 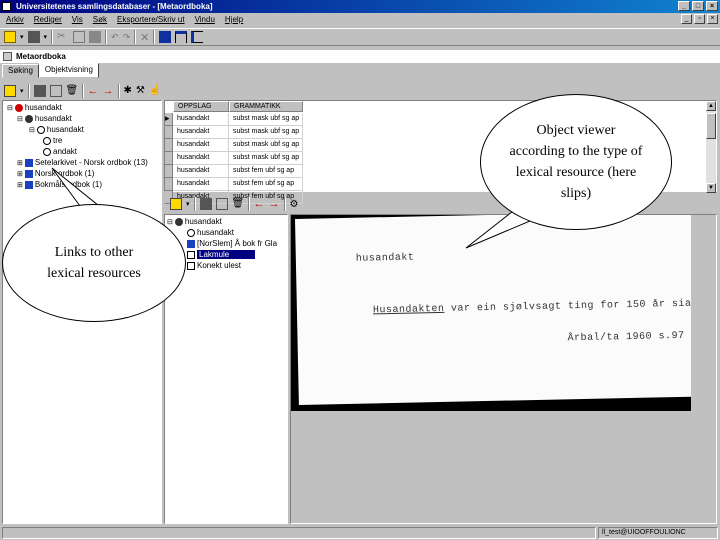 I want to click on tree-item: ⊞ Bokmålsordbok (1), so click(x=59, y=184).